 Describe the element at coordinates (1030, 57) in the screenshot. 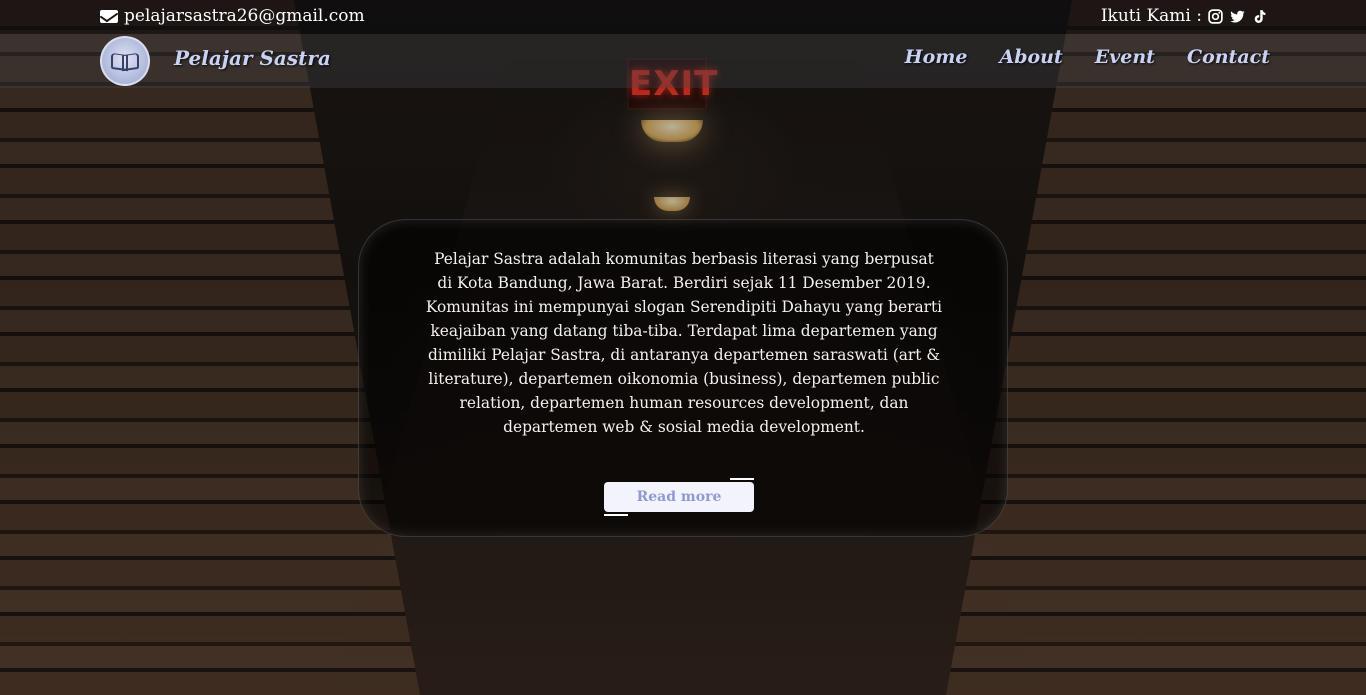

I see `nav-link-about: About` at that location.